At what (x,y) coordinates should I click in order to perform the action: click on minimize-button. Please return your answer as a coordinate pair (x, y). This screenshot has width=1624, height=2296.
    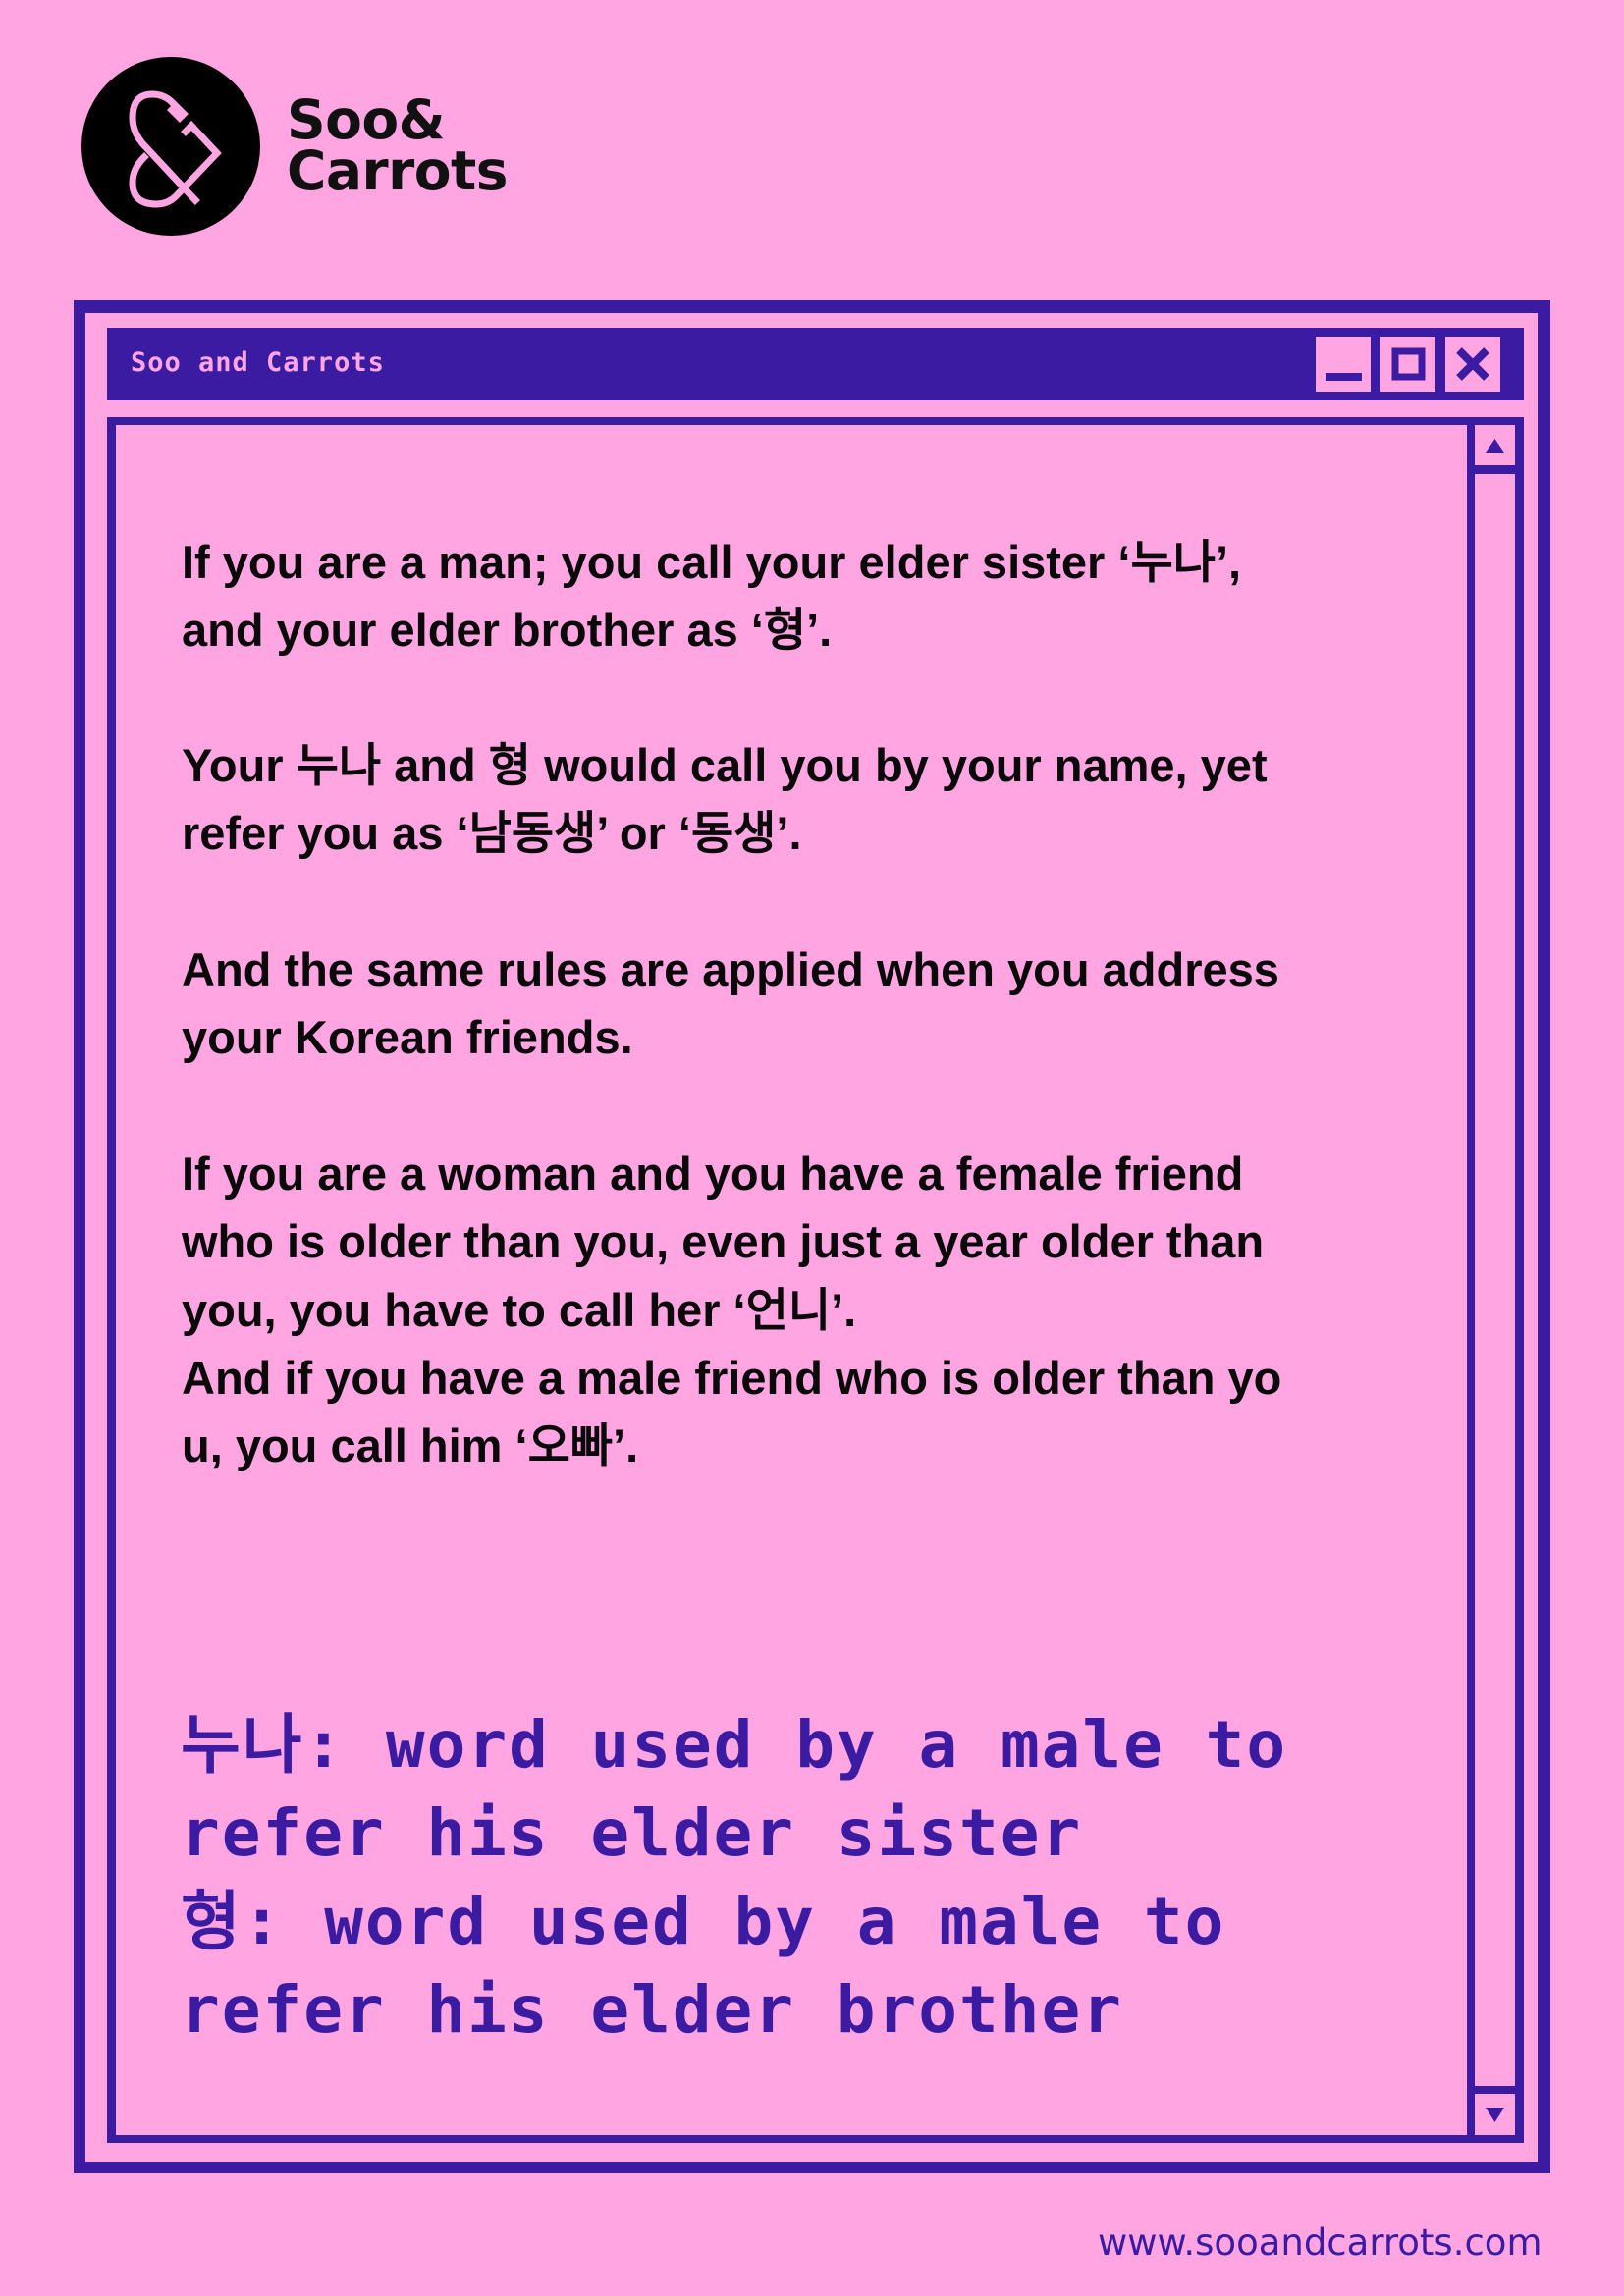
    Looking at the image, I should click on (1343, 365).